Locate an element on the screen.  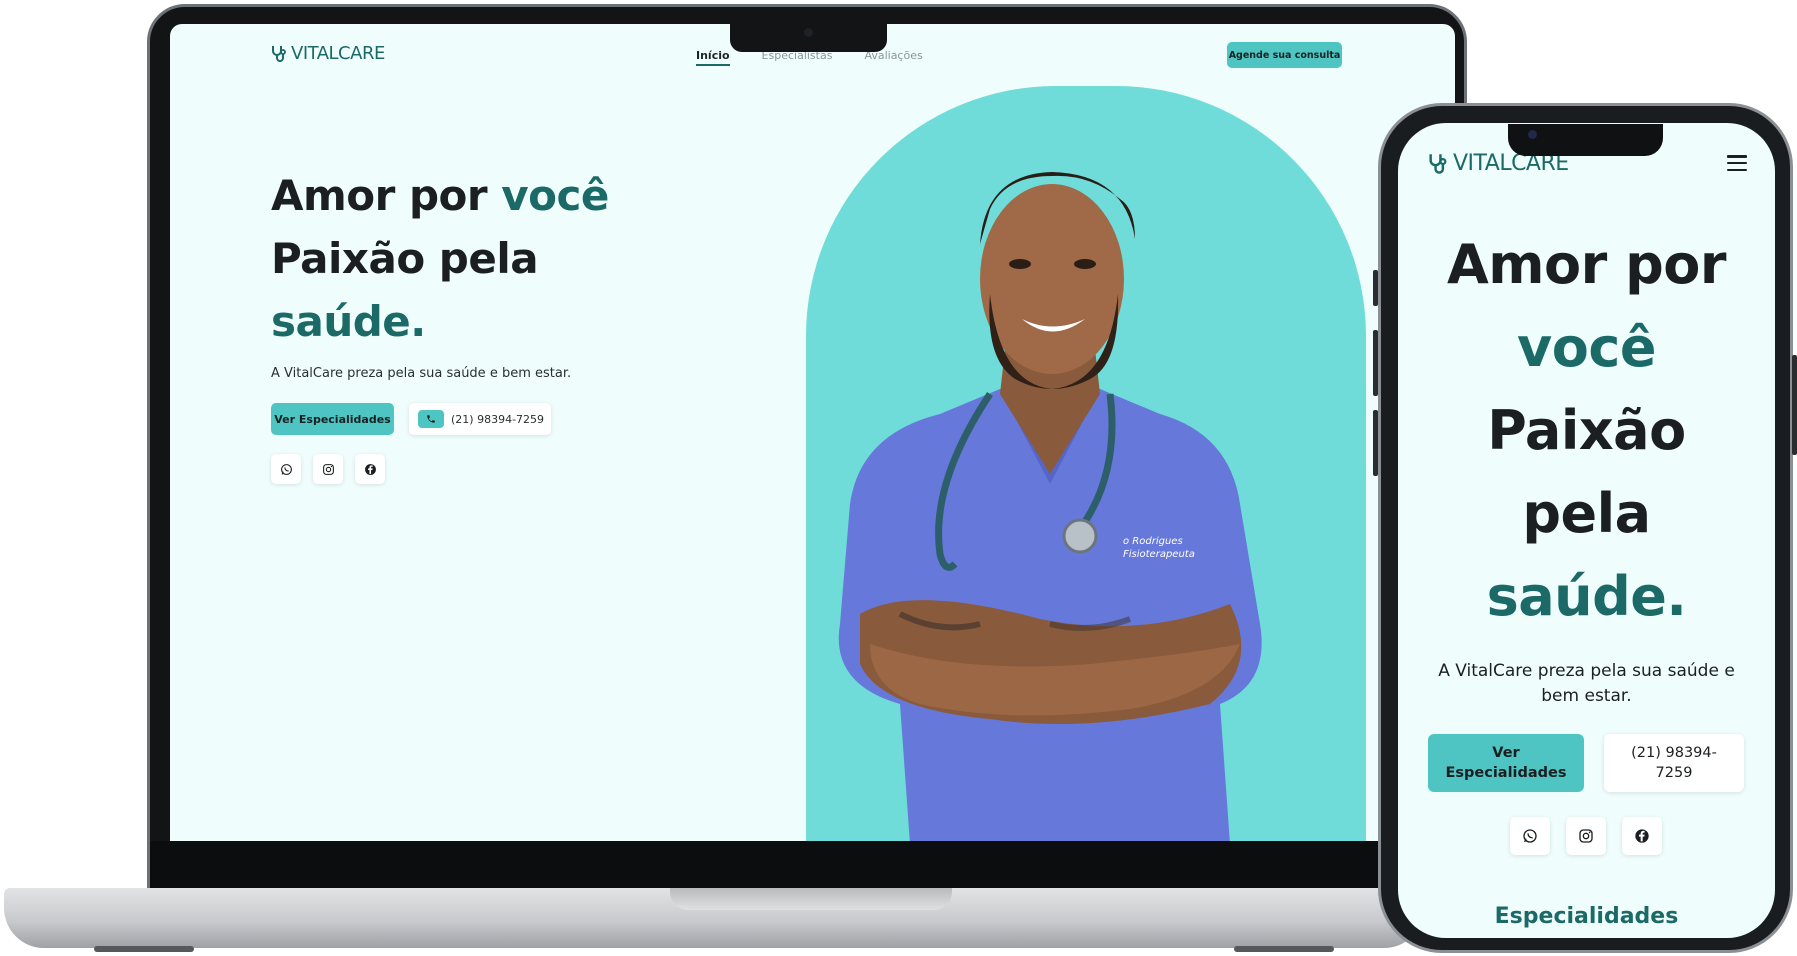
mobile-title-line4: pela is located at coordinates (1586, 513).